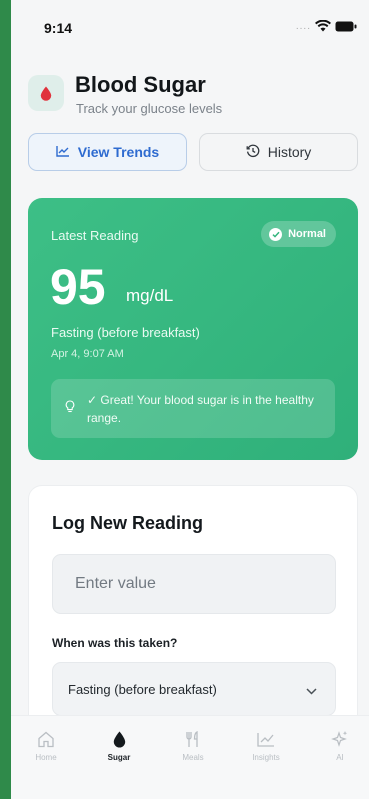 This screenshot has width=369, height=799. What do you see at coordinates (119, 739) in the screenshot?
I see `drop-icon` at bounding box center [119, 739].